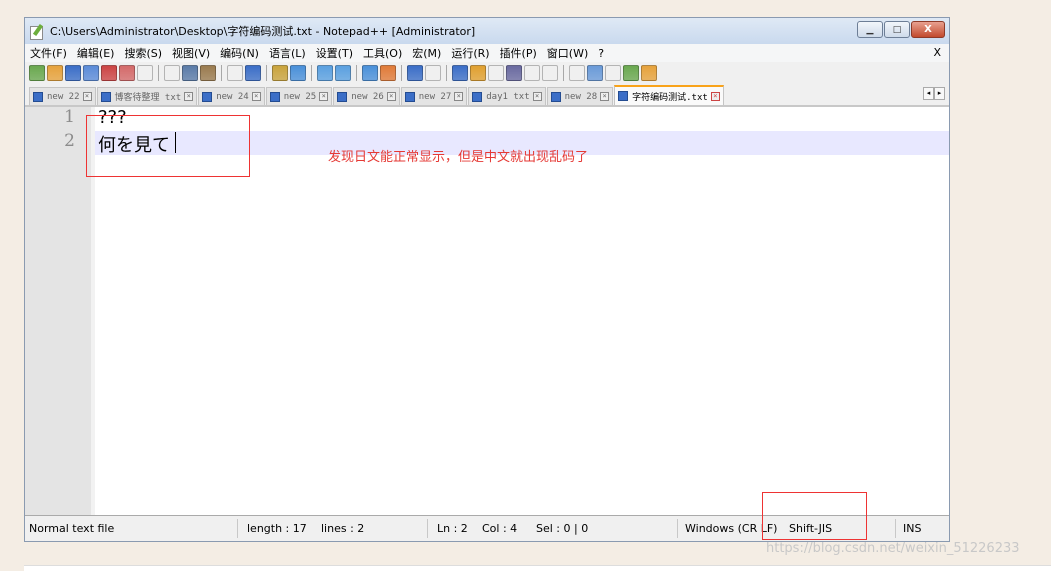  I want to click on tab-label: 博客待整理 txt, so click(148, 98).